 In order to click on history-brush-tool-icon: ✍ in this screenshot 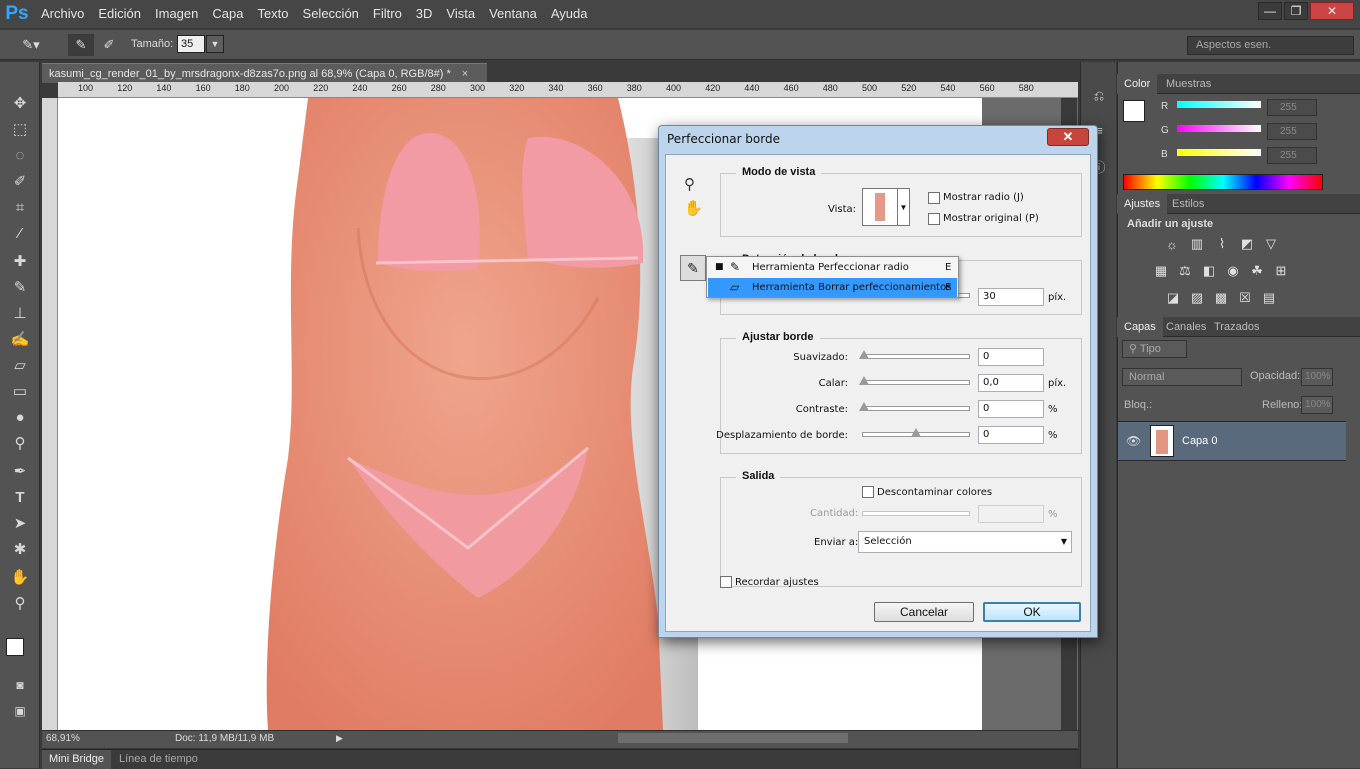, I will do `click(20, 339)`.